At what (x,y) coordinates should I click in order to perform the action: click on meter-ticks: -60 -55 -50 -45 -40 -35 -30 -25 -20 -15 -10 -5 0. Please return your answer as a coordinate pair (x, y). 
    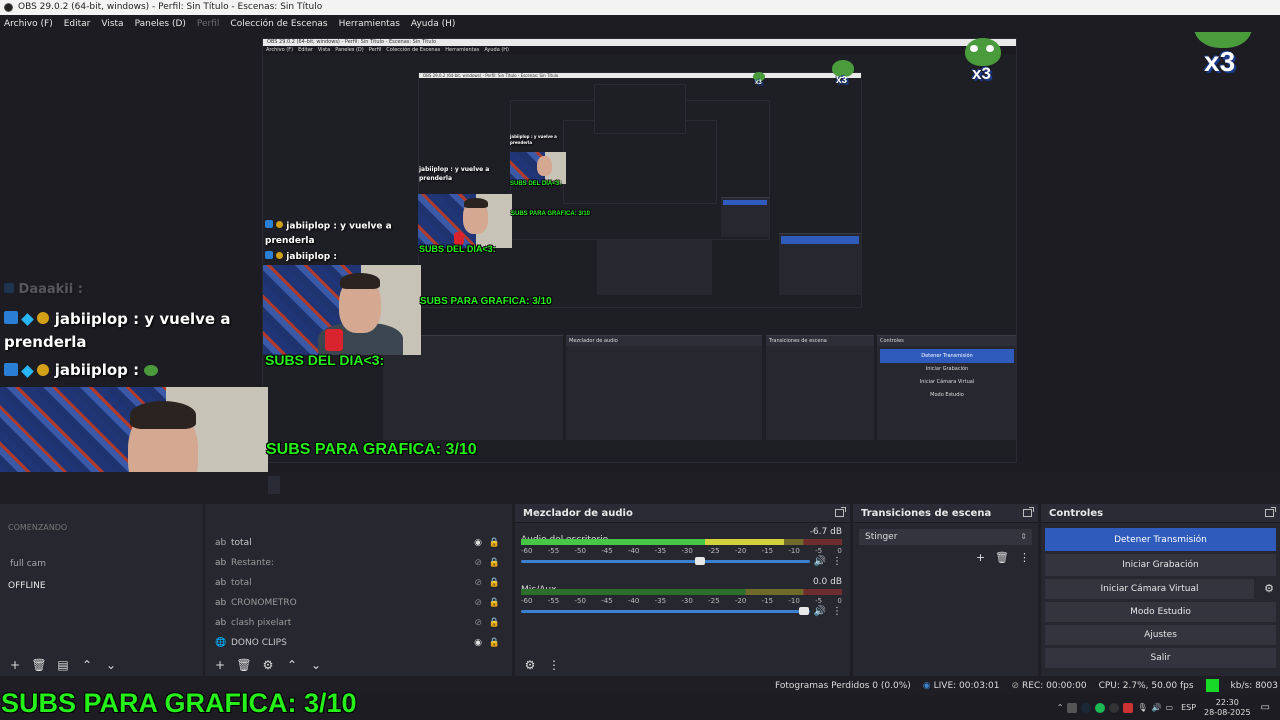
    Looking at the image, I should click on (681, 552).